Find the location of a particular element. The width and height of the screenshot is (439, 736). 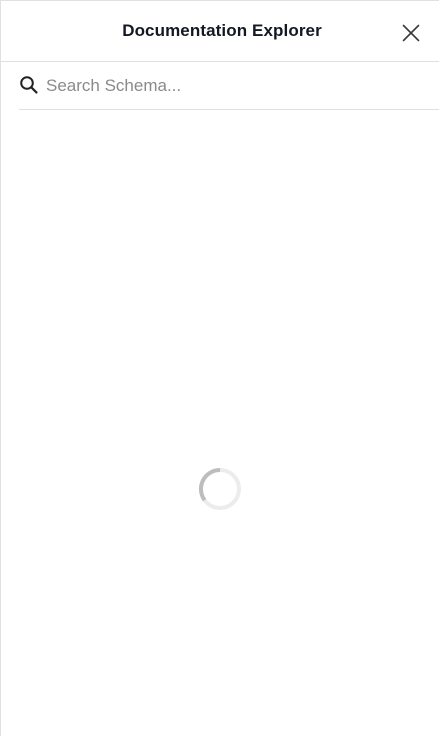

search-icon is located at coordinates (29, 84).